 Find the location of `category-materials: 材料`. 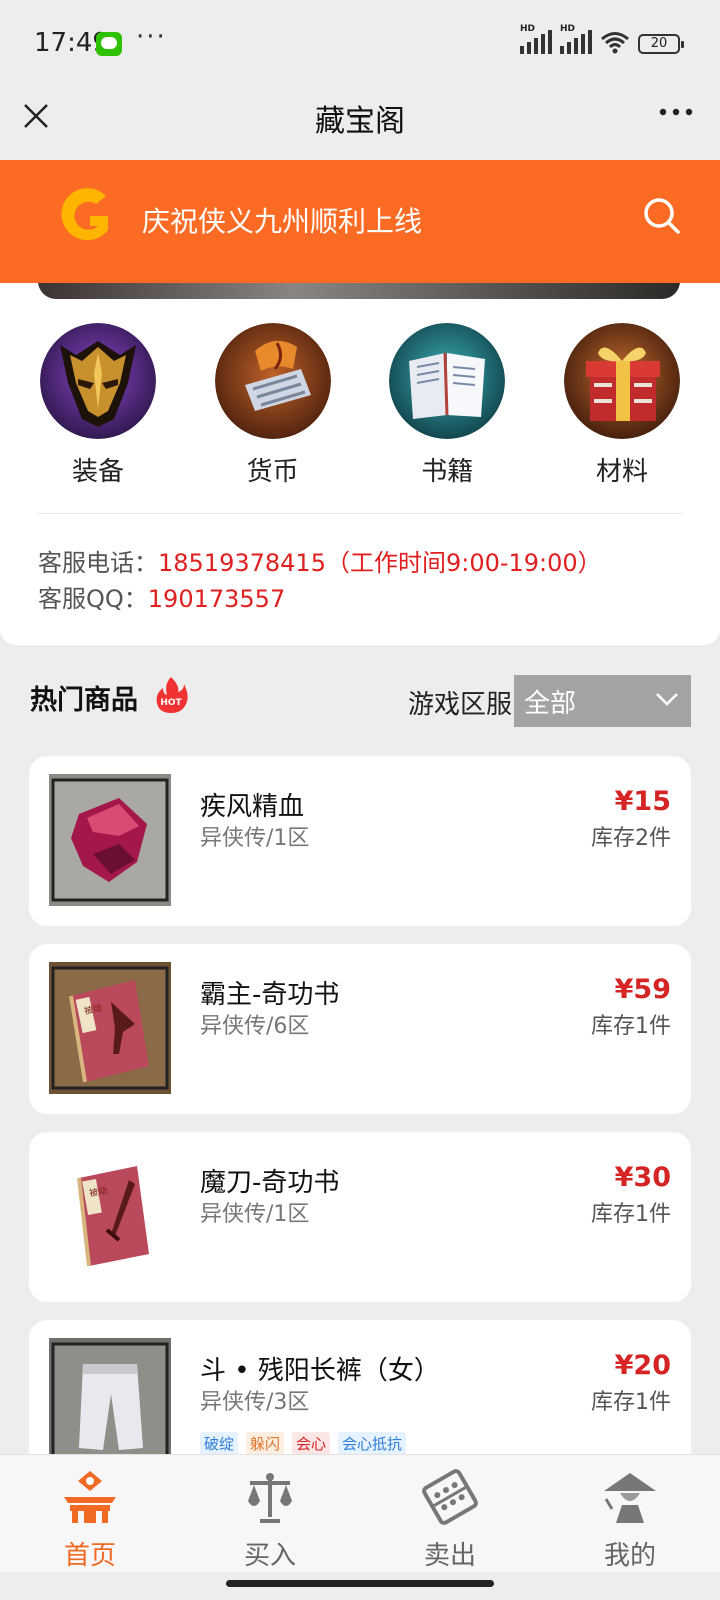

category-materials: 材料 is located at coordinates (622, 405).